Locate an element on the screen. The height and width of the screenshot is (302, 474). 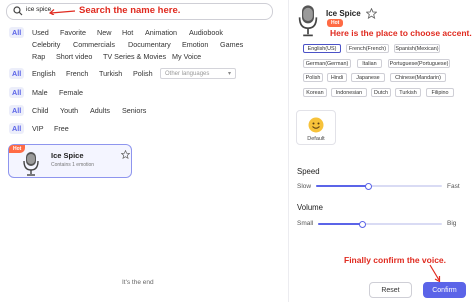
accent-chip: Italian is located at coordinates (369, 63).